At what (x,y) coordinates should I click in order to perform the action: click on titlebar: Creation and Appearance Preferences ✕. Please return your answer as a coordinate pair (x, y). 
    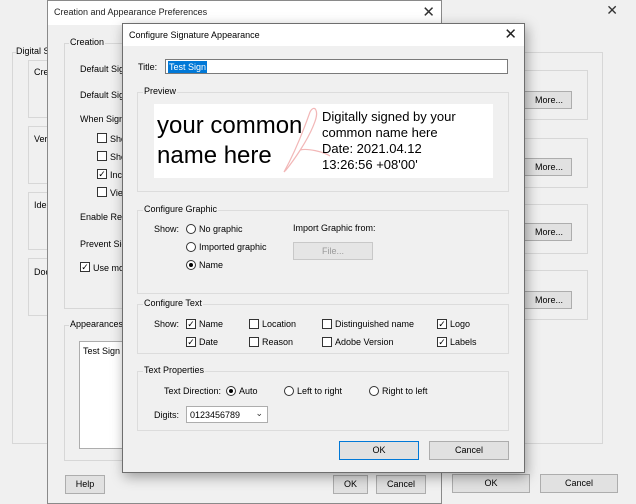
    Looking at the image, I should click on (244, 13).